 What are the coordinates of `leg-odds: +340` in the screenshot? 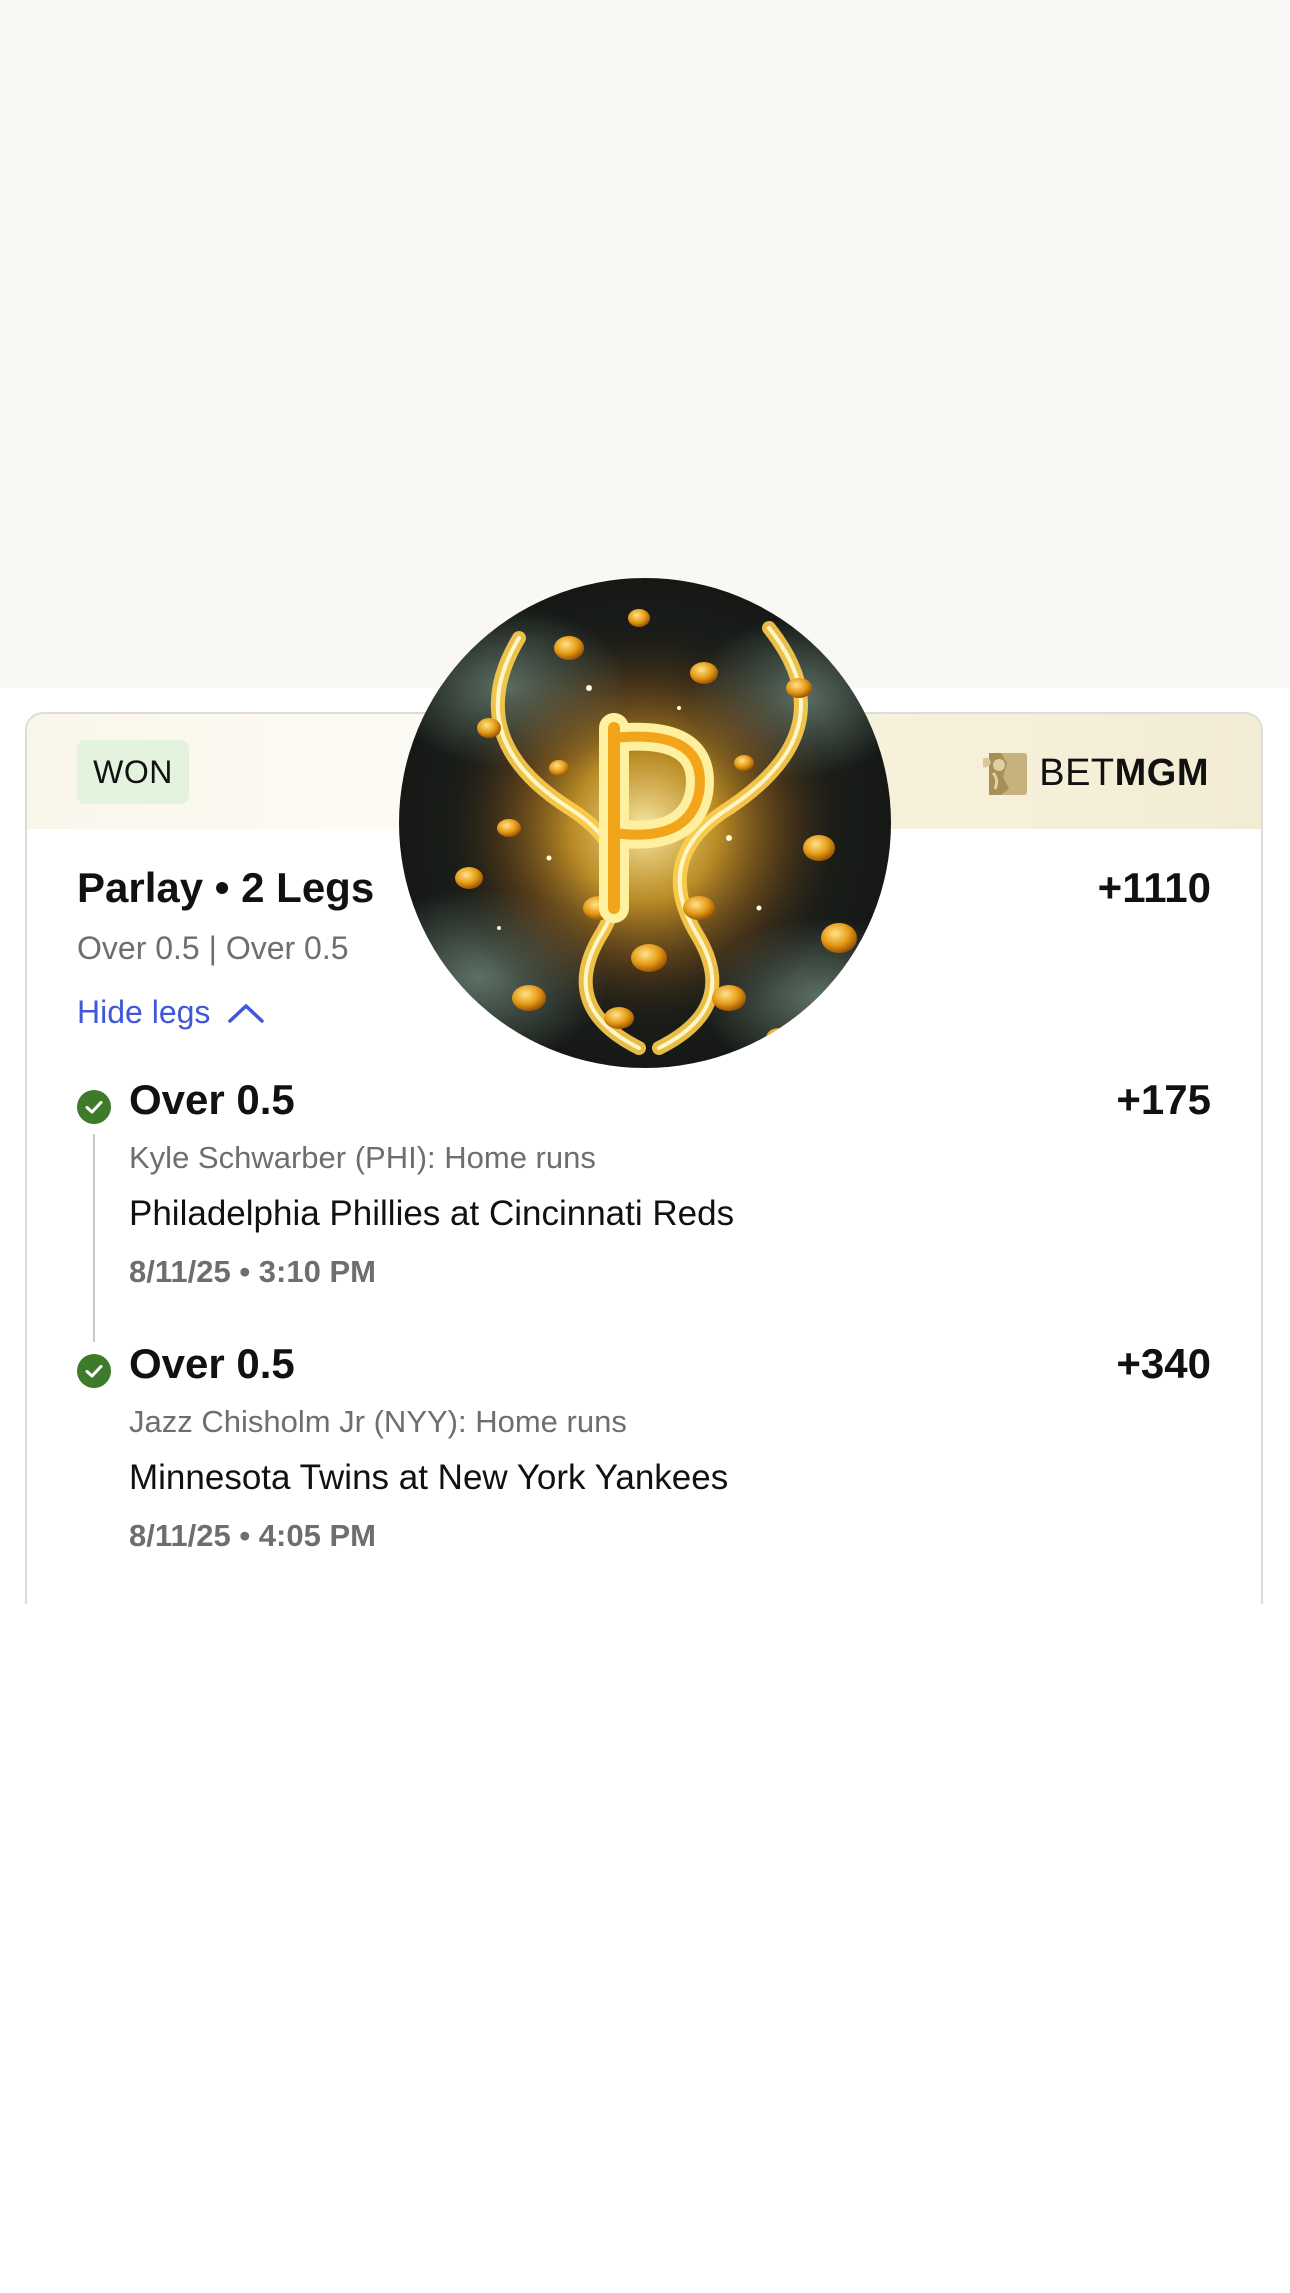 It's located at (1163, 1363).